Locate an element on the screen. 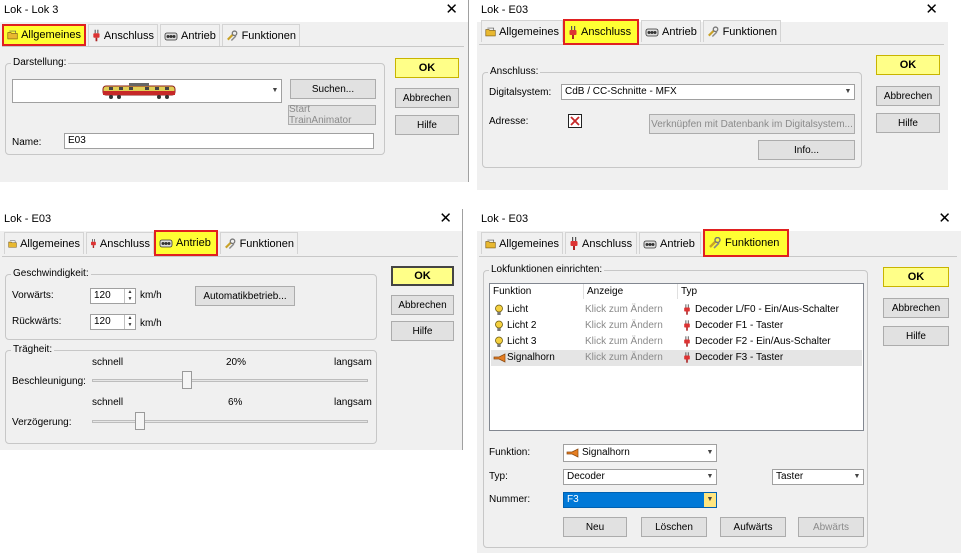 The height and width of the screenshot is (559, 961). folder-icon is located at coordinates (12, 243).